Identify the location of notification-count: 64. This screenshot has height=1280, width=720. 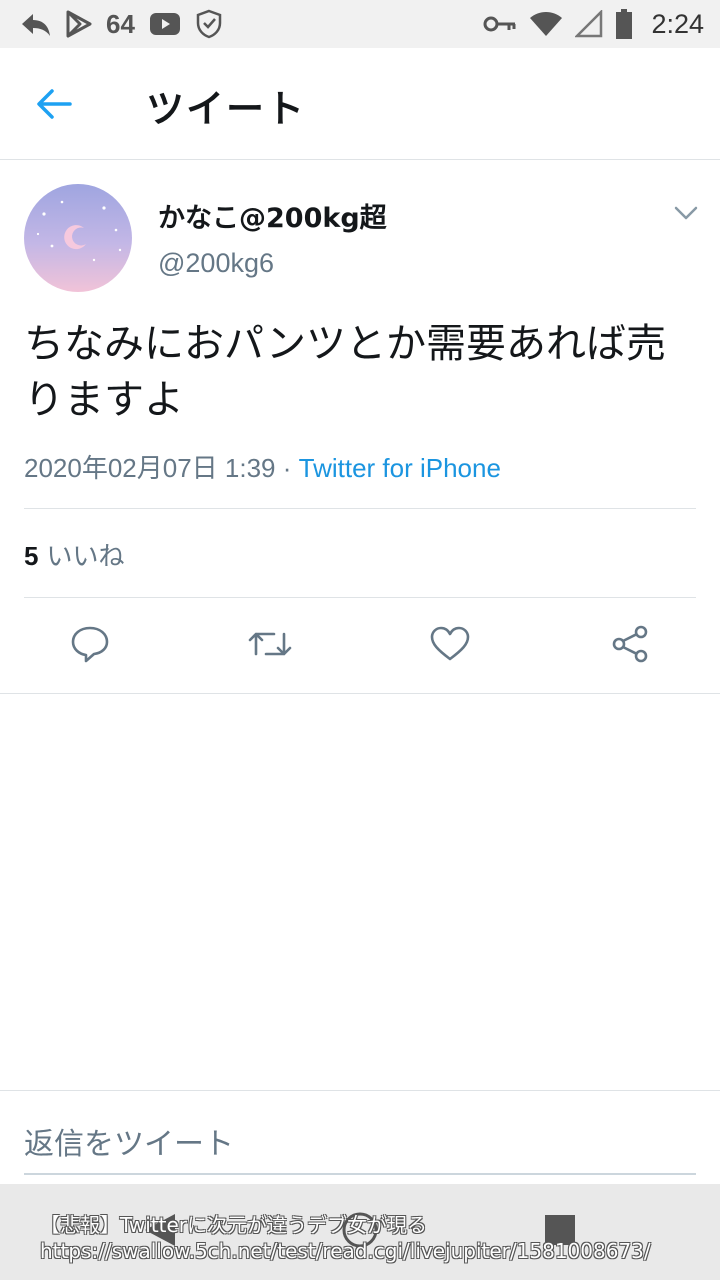
(120, 23).